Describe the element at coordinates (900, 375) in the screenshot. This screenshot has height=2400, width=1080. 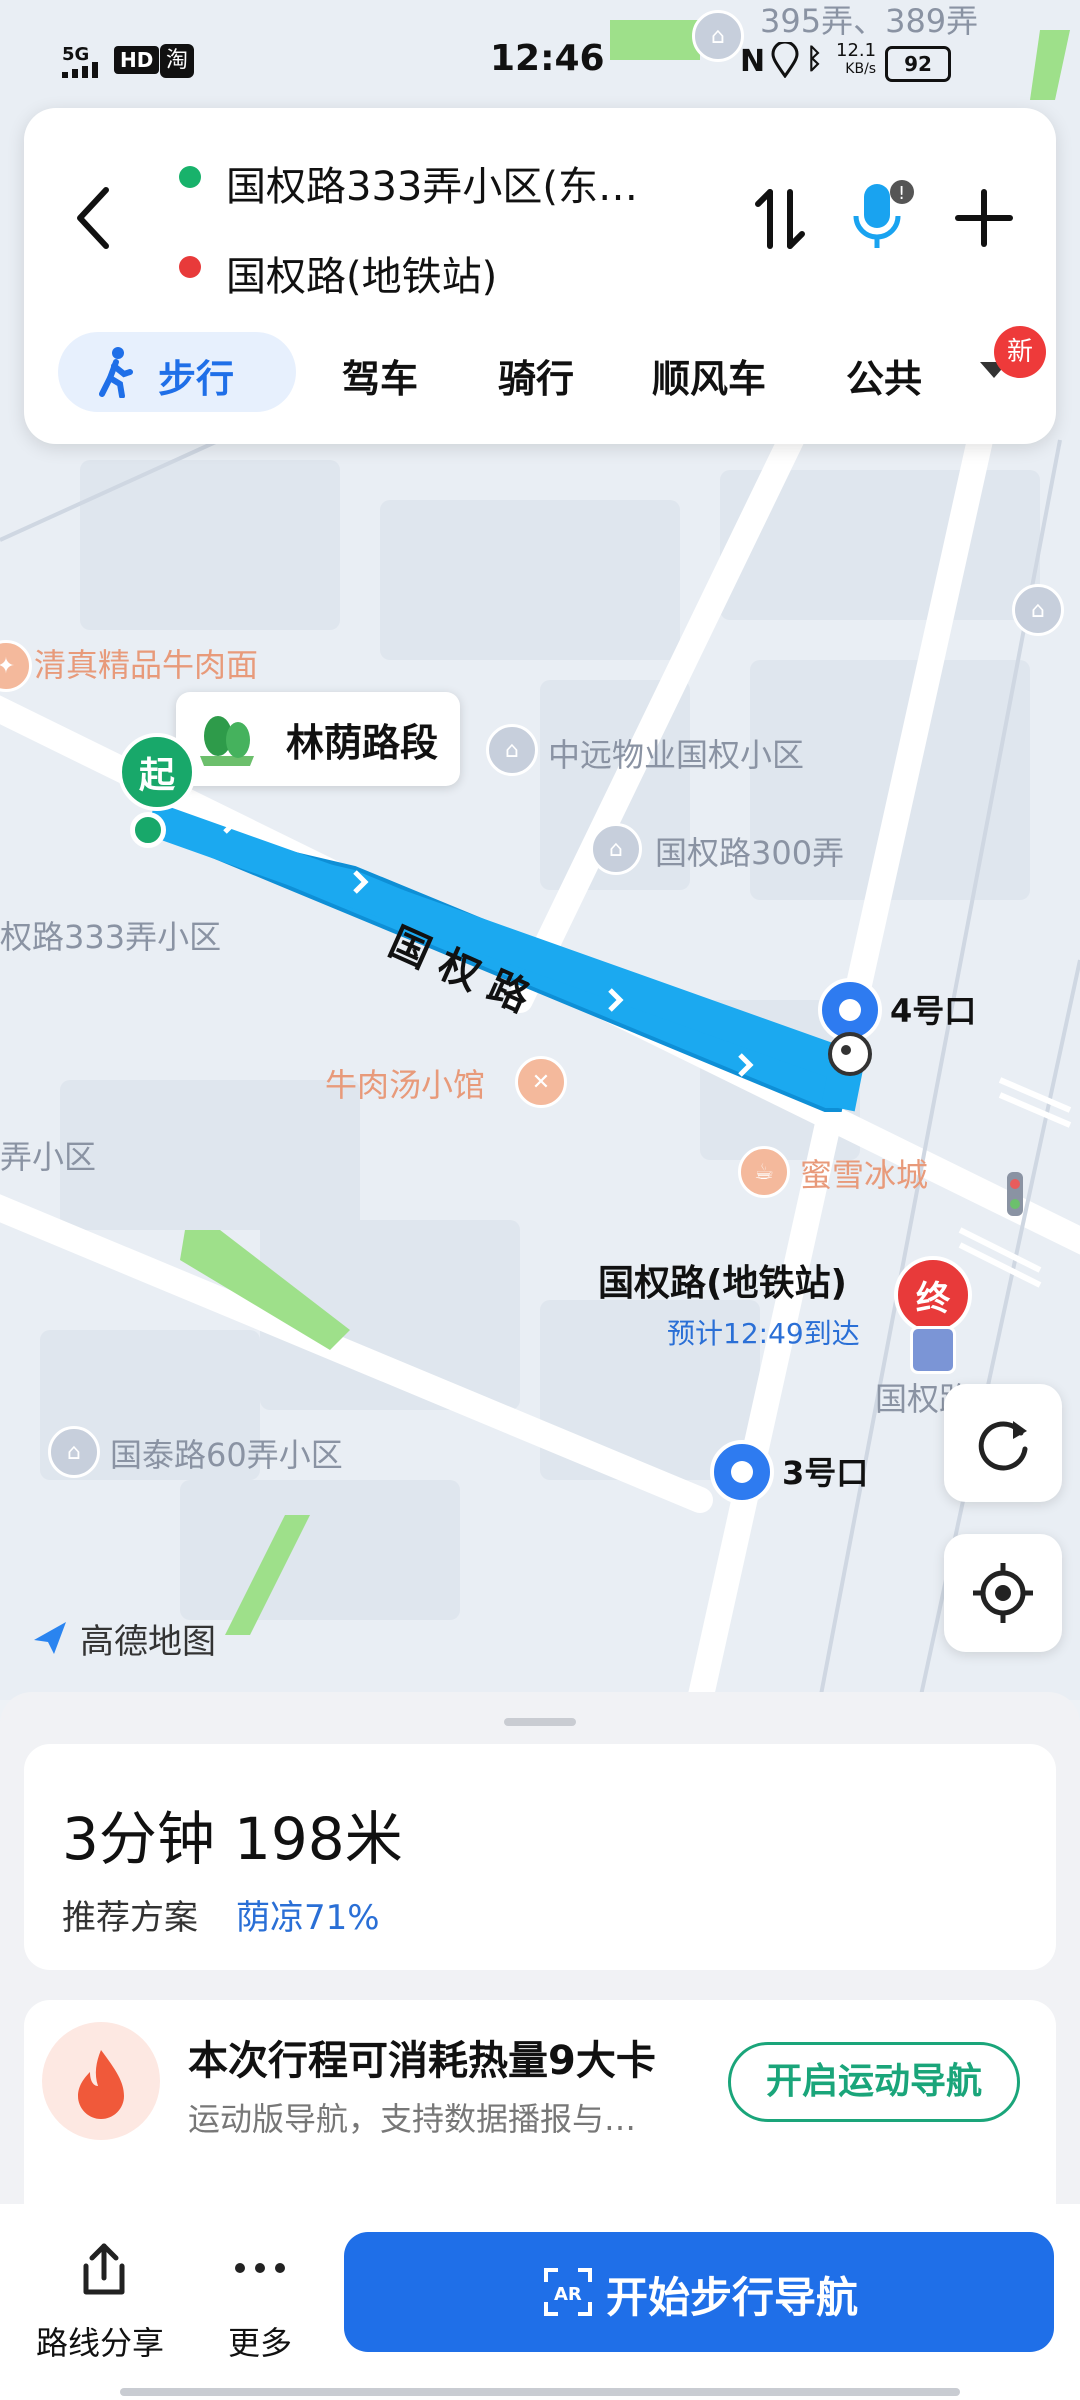
I see `tab-transit: 公共` at that location.